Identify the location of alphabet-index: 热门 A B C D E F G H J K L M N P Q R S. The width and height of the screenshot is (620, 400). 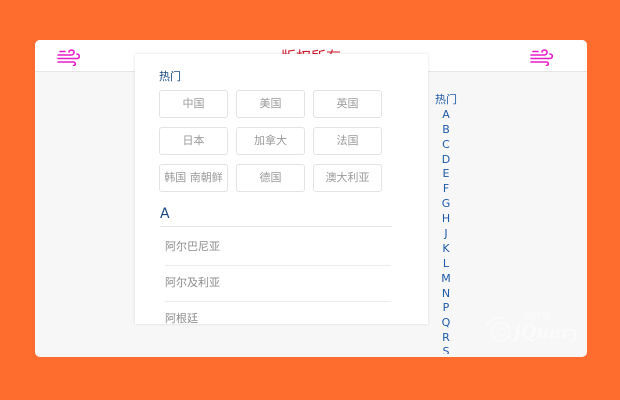
(446, 223).